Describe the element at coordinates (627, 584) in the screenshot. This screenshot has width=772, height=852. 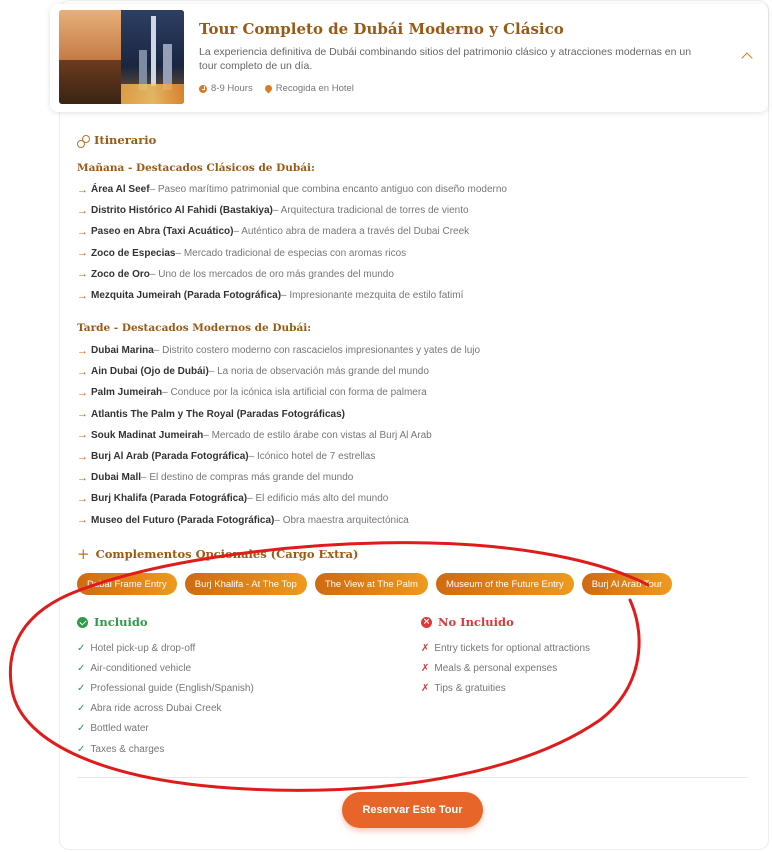
I see `addon-pill: Burj Al Arab Tour` at that location.